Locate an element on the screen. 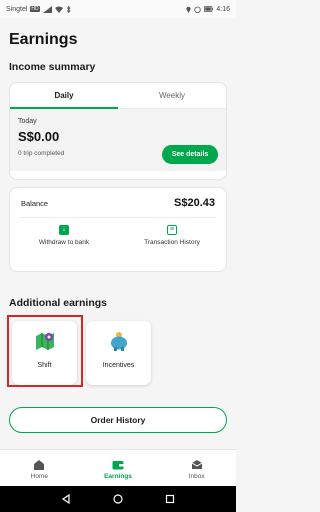 This screenshot has height=512, width=320. location-icon is located at coordinates (189, 9).